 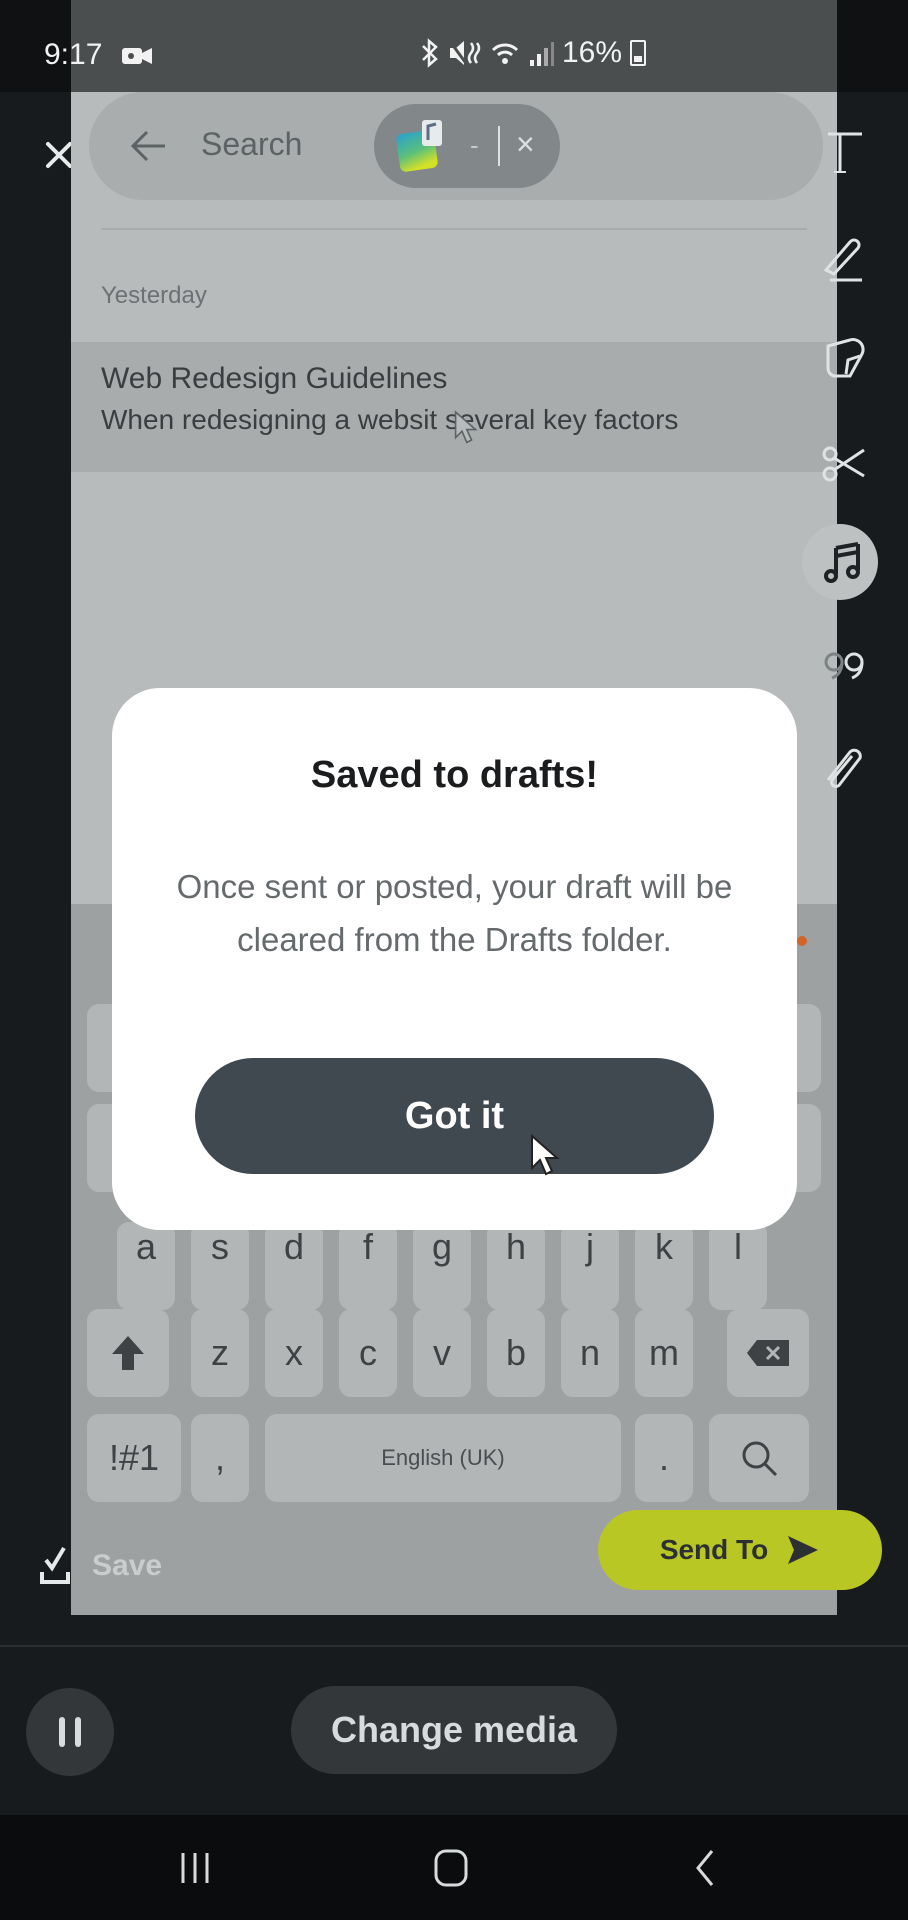 What do you see at coordinates (467, 146) in the screenshot?
I see `music-chip: - ×` at bounding box center [467, 146].